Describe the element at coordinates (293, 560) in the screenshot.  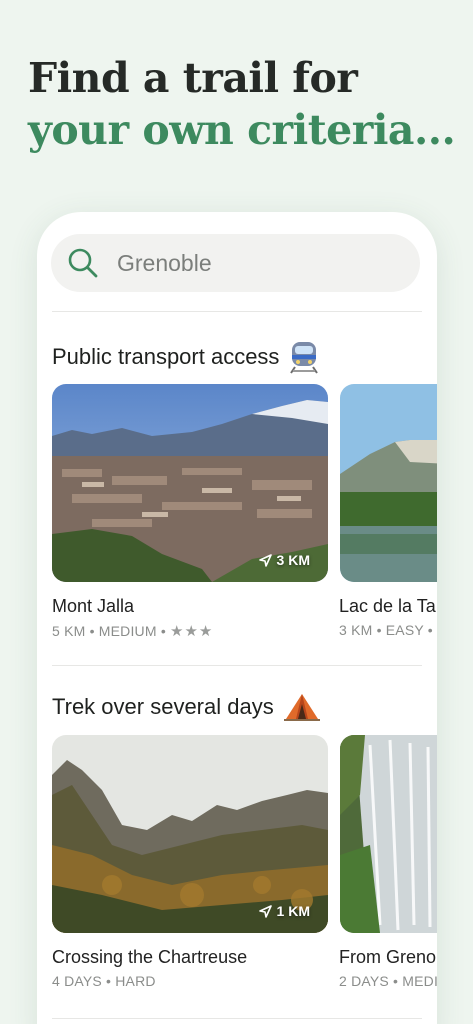
I see `distance-value: 3 KM` at that location.